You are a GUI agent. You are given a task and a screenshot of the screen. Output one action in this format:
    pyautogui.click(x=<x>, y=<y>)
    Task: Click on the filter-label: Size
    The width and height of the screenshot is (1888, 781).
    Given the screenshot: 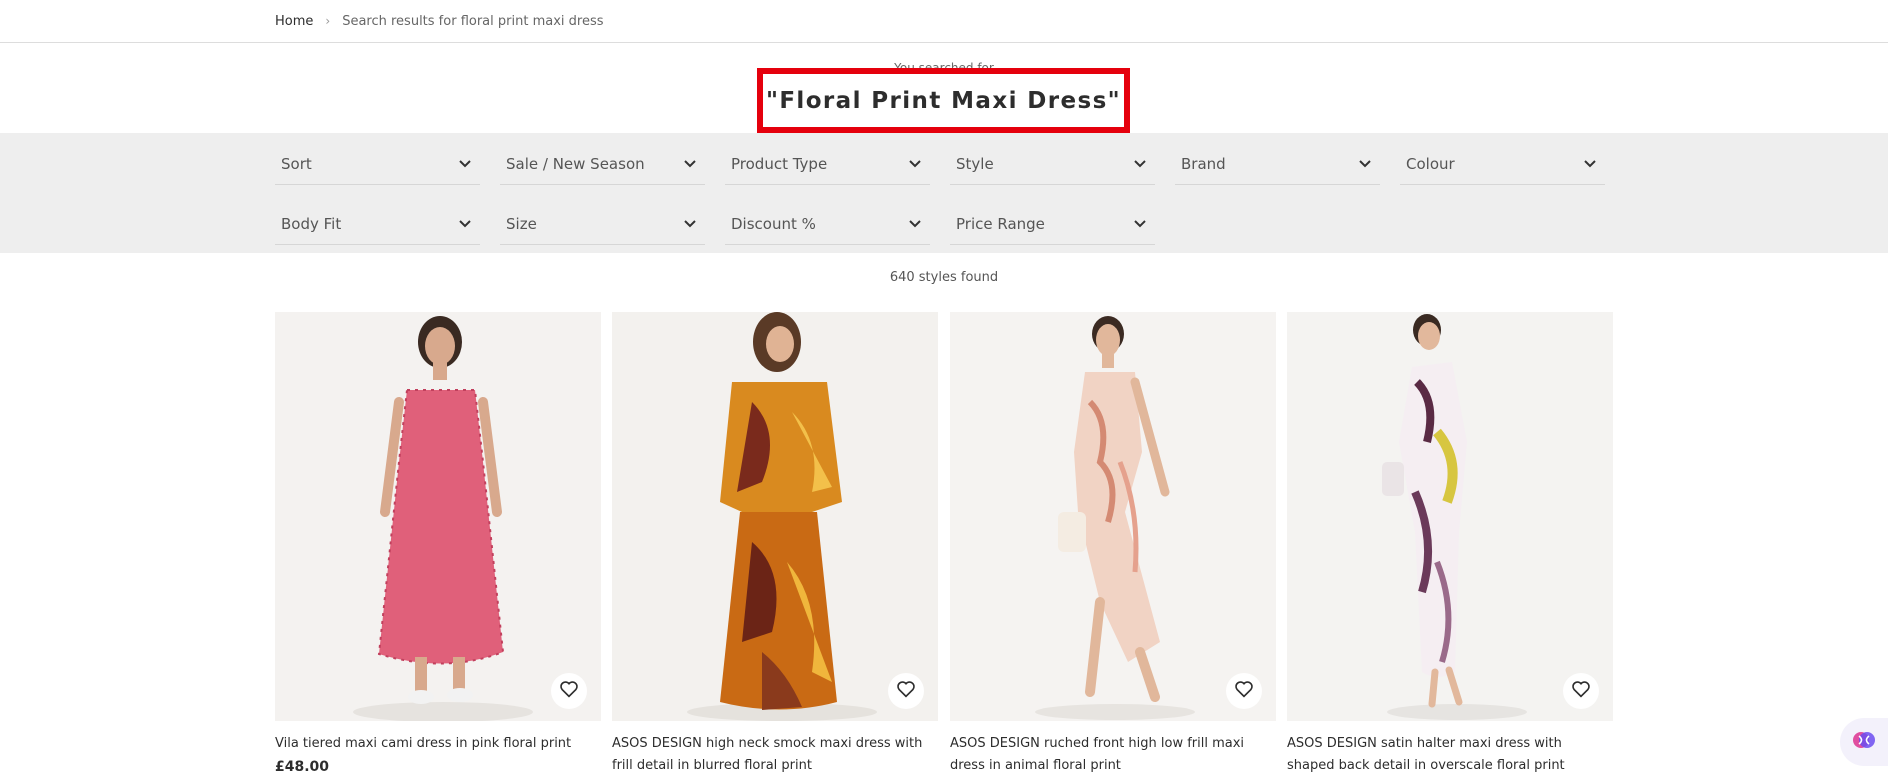 What is the action you would take?
    pyautogui.click(x=521, y=223)
    